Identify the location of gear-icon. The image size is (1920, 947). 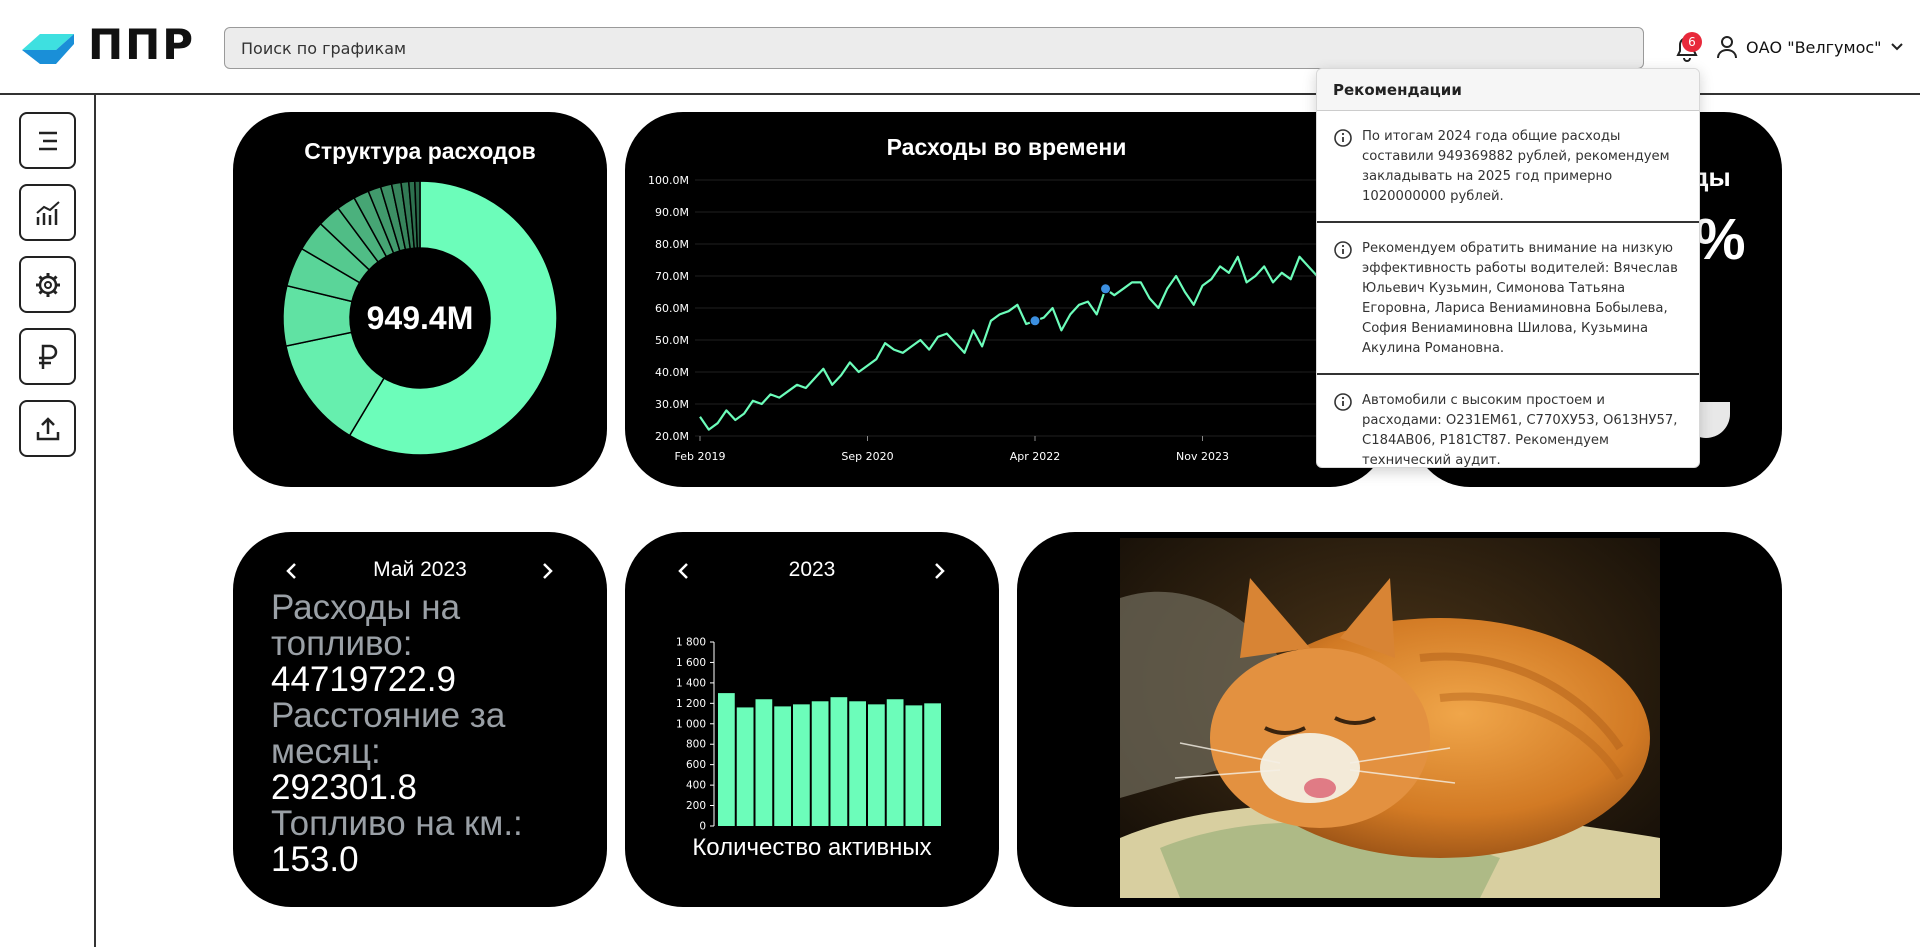
(47, 284).